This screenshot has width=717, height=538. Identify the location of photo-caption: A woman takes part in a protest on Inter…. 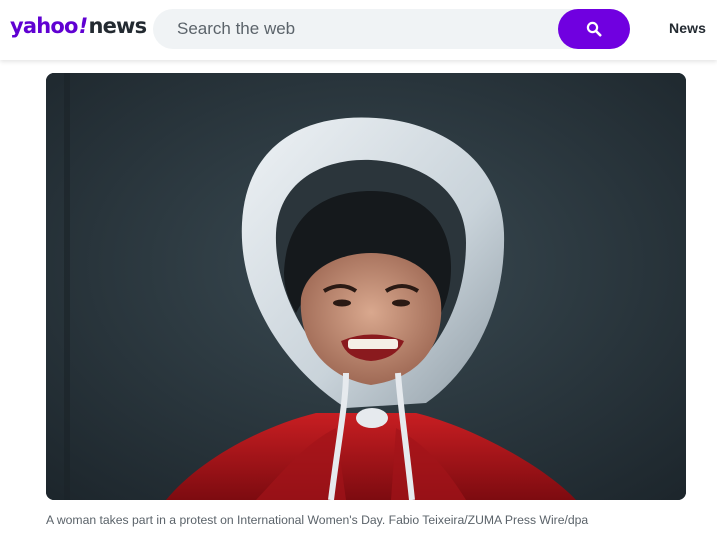
(317, 520).